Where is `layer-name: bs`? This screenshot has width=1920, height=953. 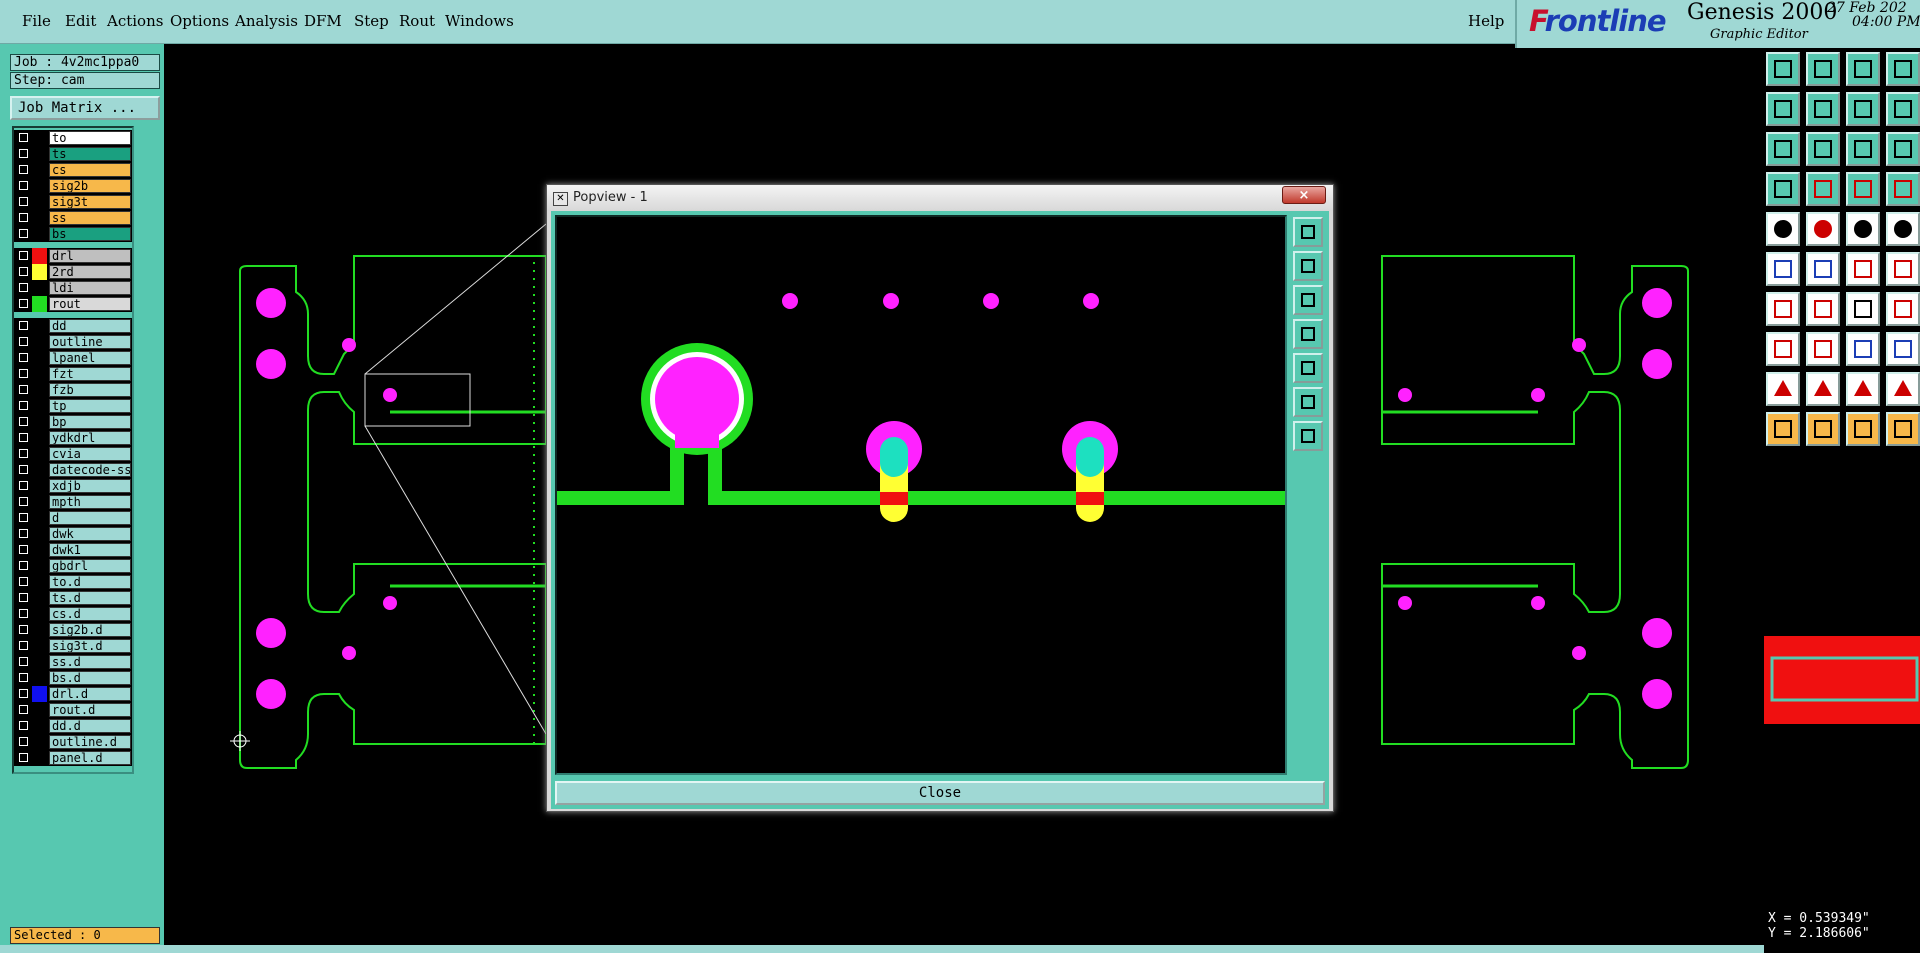
layer-name: bs is located at coordinates (90, 234).